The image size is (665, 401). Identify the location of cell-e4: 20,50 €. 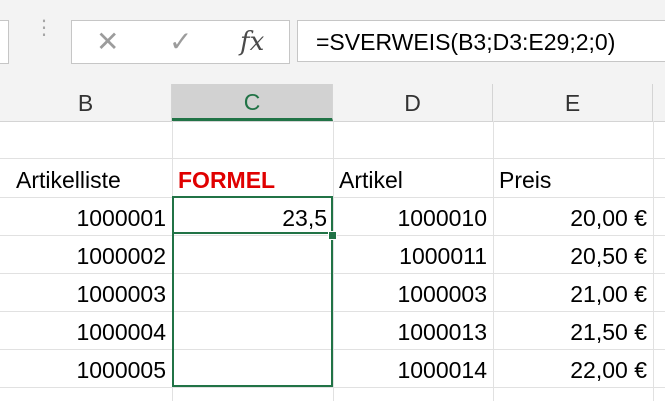
(573, 254).